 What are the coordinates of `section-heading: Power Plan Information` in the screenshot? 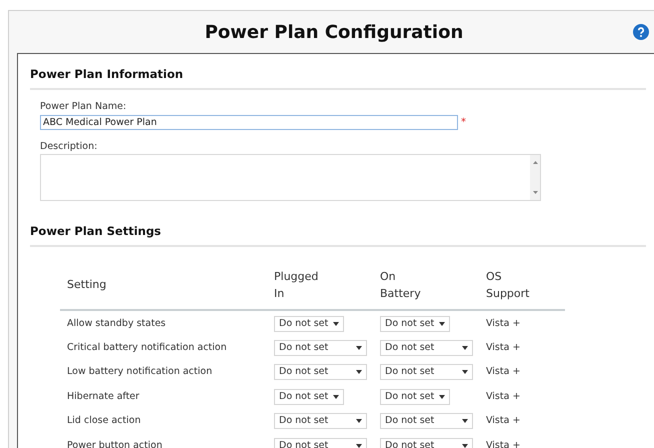 It's located at (338, 78).